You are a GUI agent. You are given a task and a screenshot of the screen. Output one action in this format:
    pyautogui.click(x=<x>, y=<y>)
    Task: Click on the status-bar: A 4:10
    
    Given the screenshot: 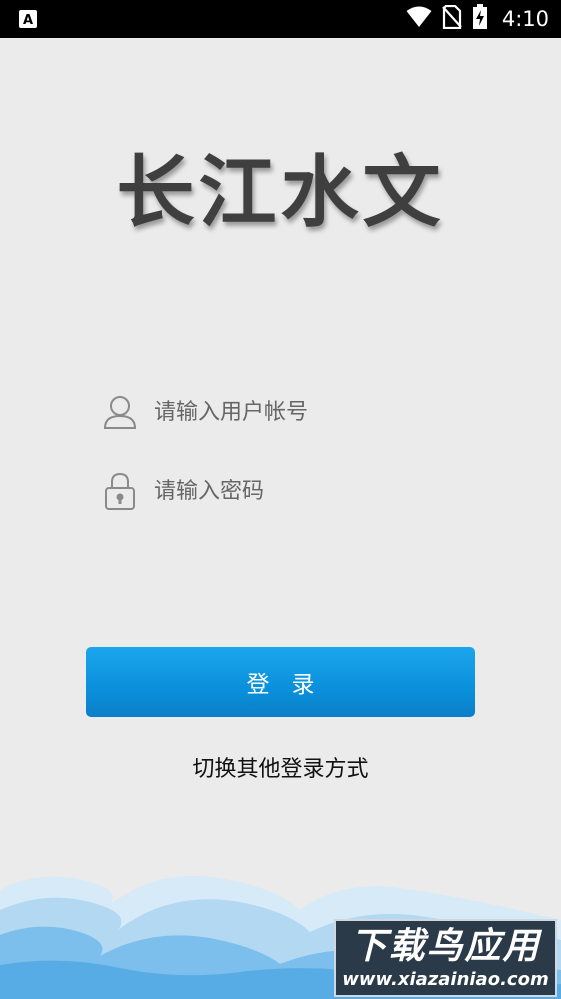 What is the action you would take?
    pyautogui.click(x=280, y=19)
    